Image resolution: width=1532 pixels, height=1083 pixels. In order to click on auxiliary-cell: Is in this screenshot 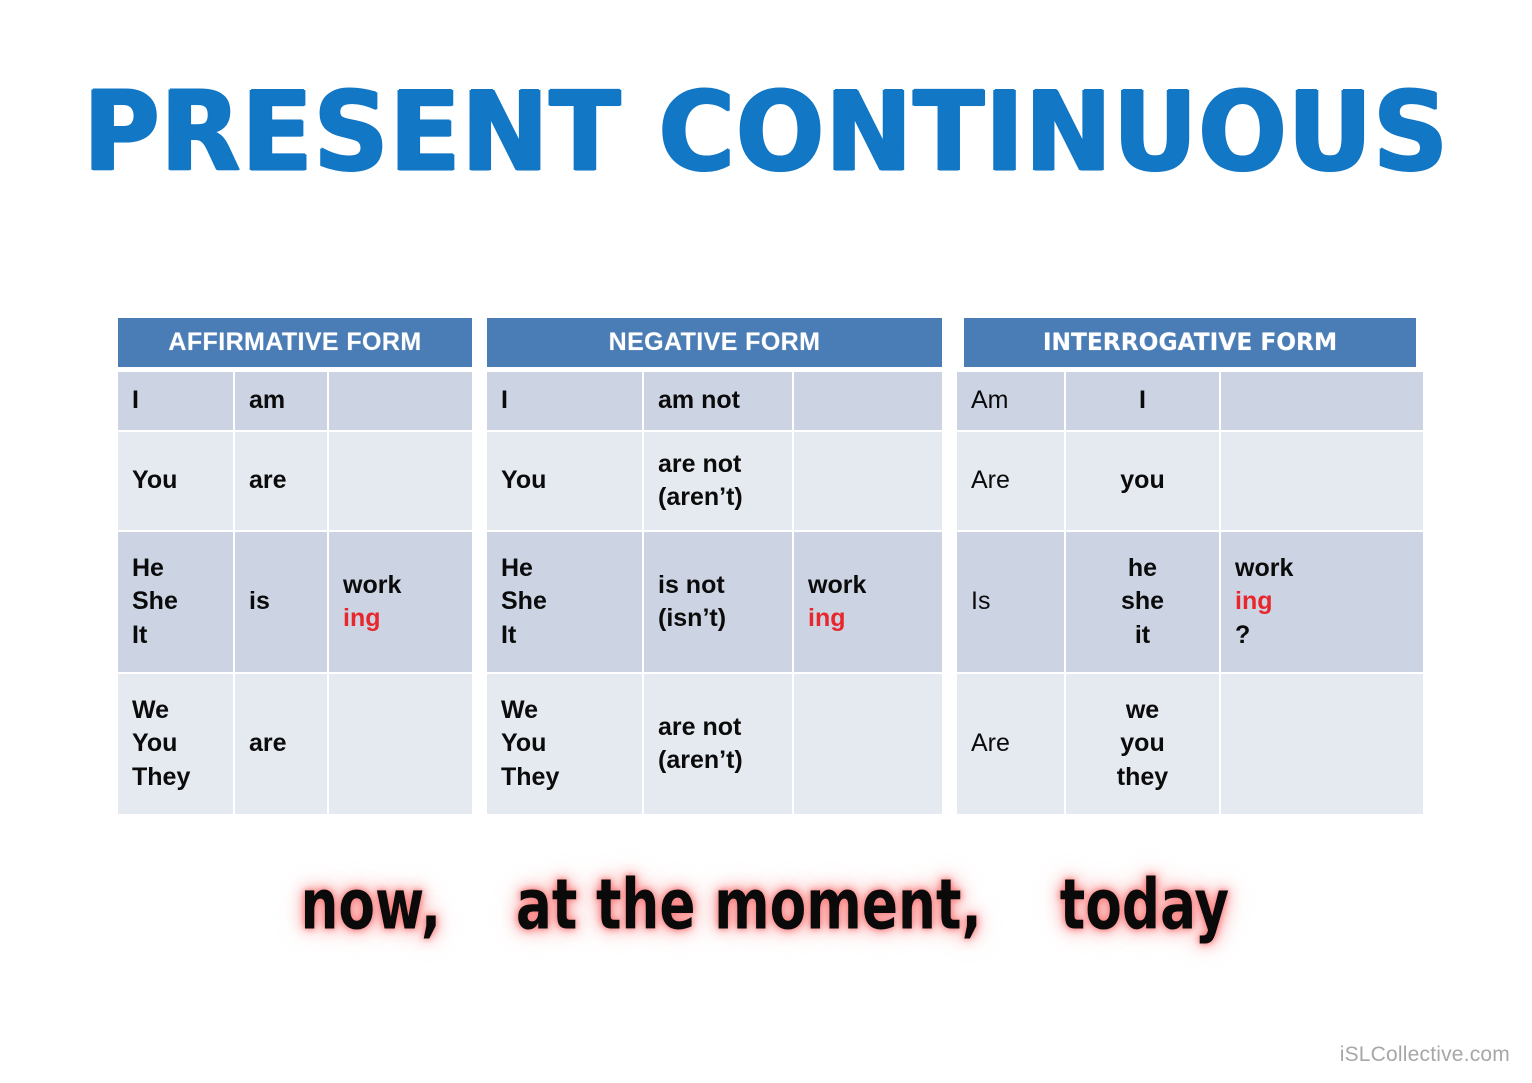, I will do `click(1010, 602)`.